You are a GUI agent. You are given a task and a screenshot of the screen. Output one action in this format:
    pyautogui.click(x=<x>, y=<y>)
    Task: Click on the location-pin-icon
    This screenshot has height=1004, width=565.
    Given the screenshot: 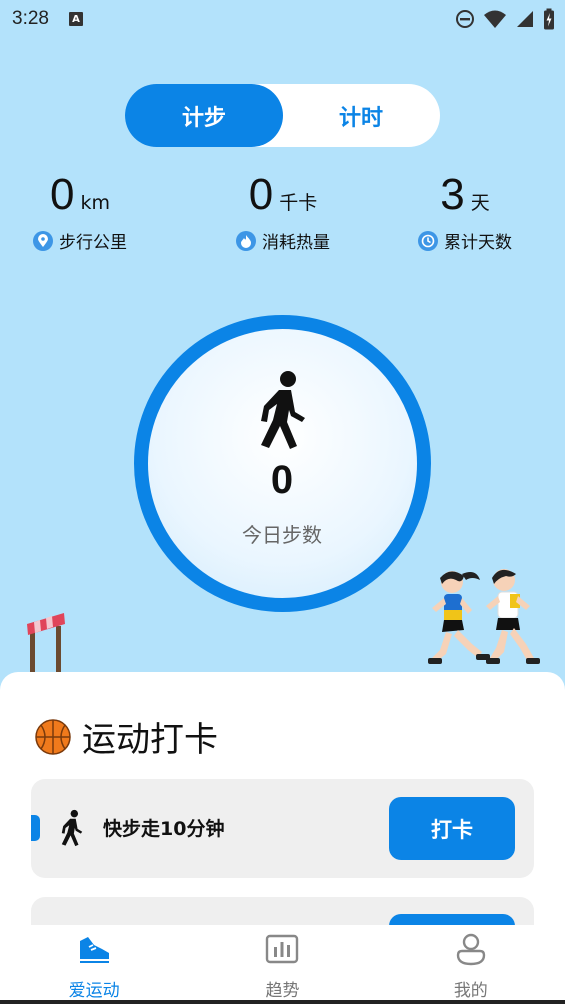 What is the action you would take?
    pyautogui.click(x=43, y=240)
    